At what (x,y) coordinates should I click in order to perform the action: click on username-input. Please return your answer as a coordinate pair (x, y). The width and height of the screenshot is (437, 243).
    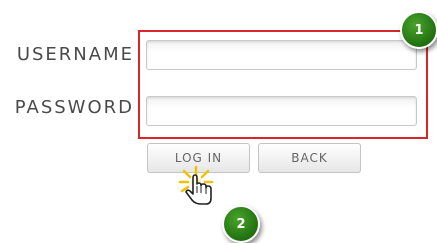
    Looking at the image, I should click on (281, 55).